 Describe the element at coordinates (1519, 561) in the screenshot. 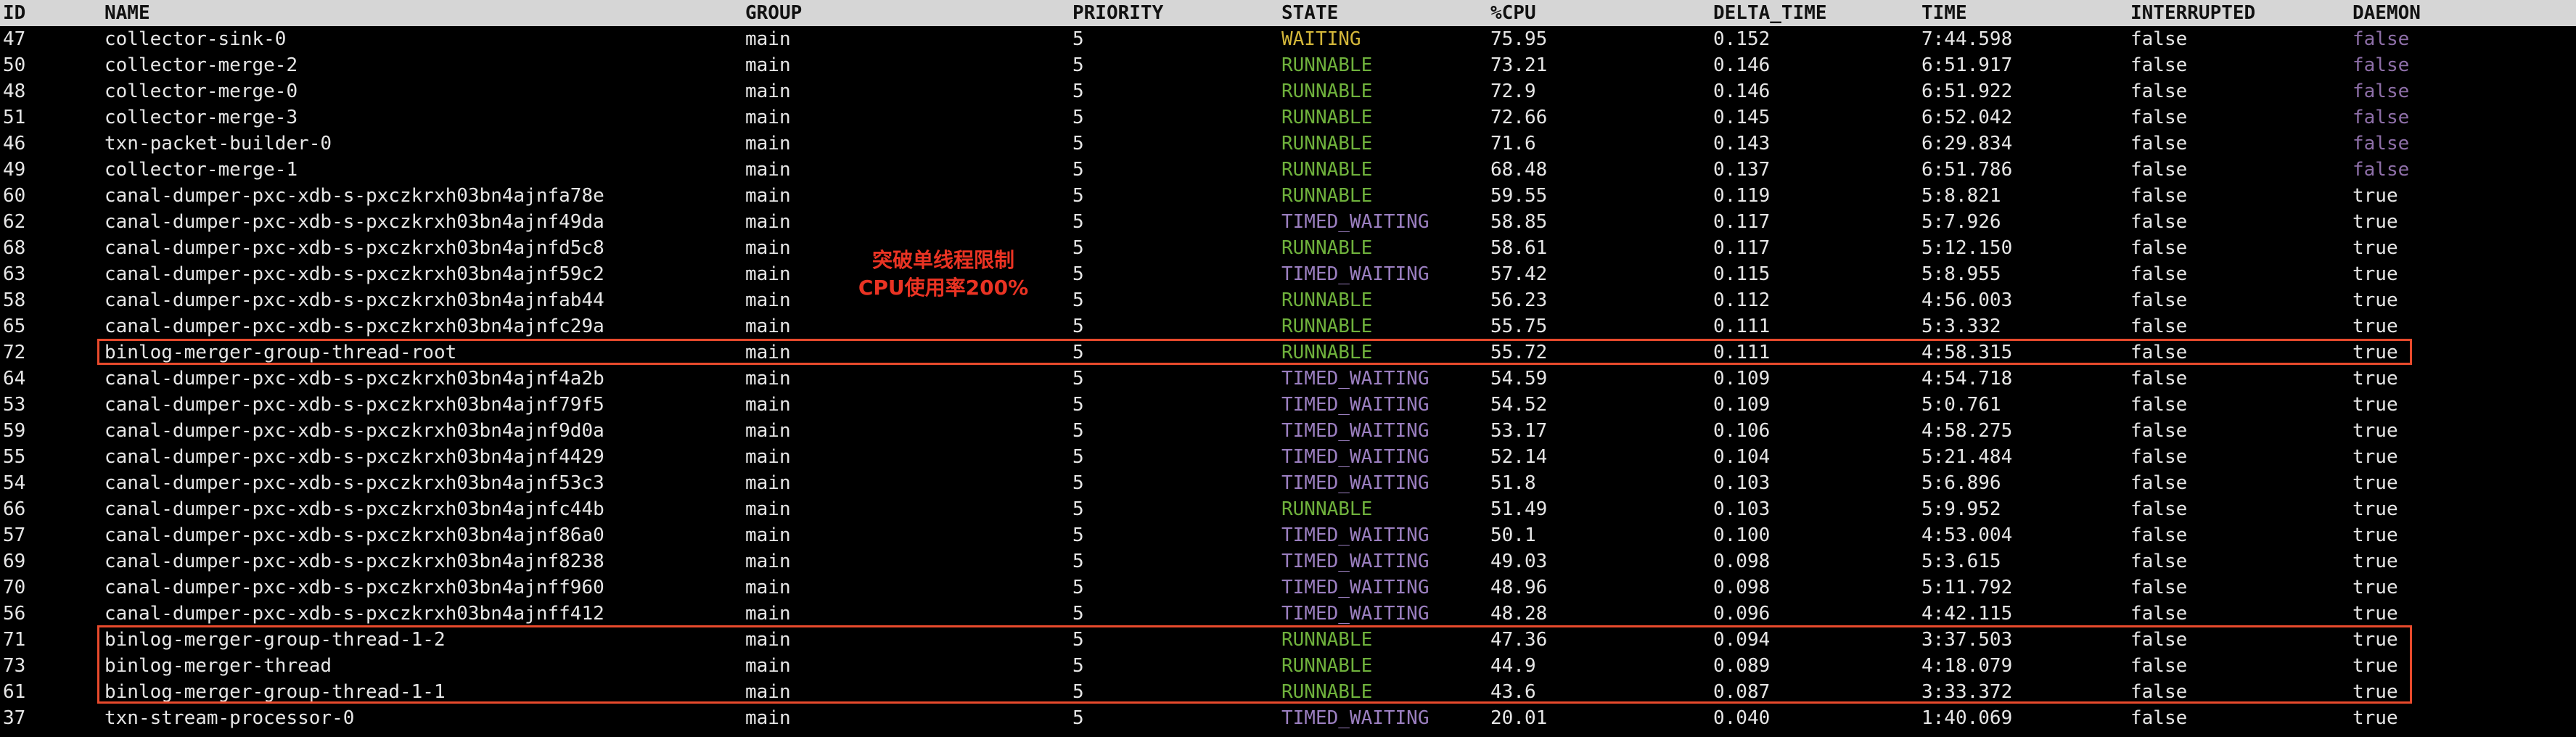

I see `cell-cpu: 49.03` at that location.